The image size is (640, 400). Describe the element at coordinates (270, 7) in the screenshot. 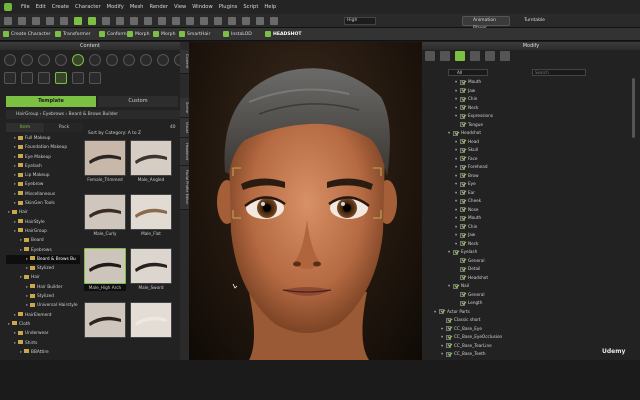

I see `menu-help: Help` at that location.